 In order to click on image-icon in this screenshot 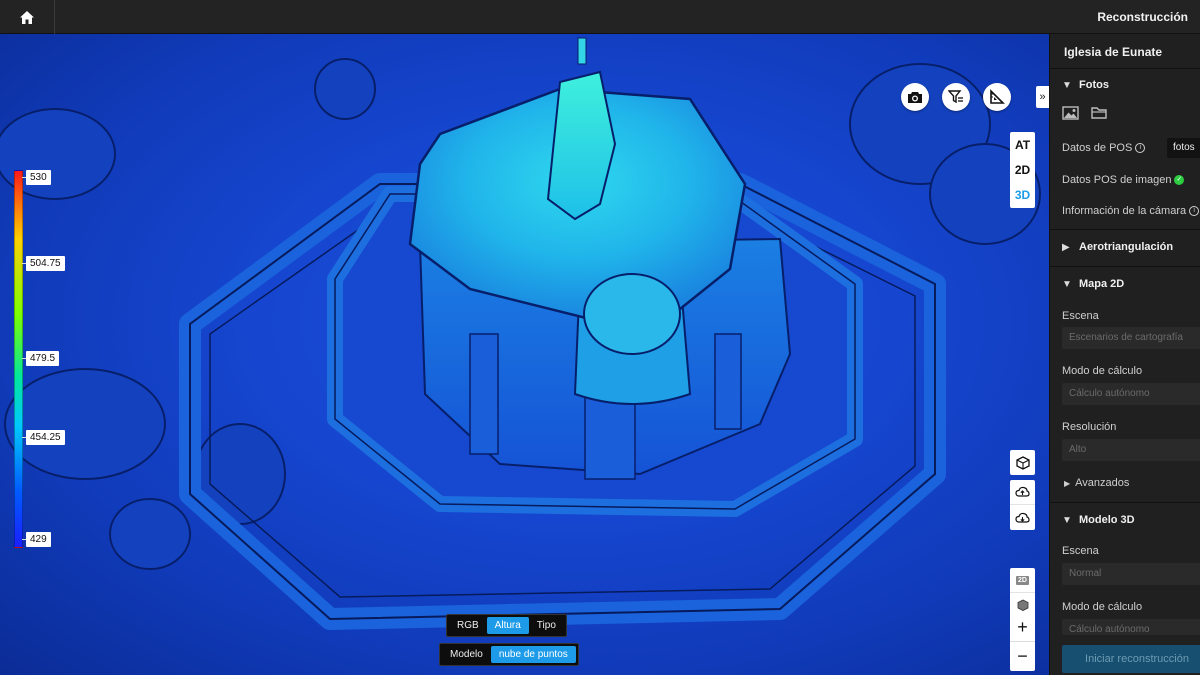, I will do `click(1070, 113)`.